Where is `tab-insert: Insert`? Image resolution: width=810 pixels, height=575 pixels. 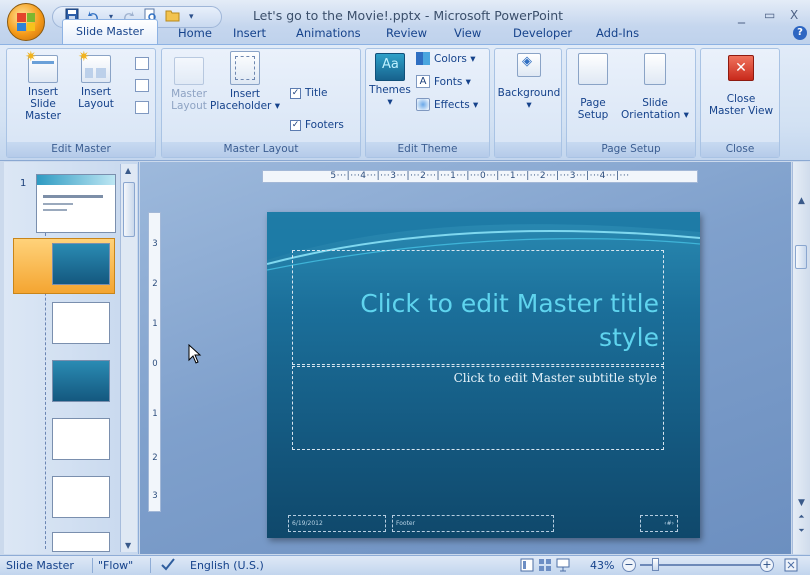
tab-insert: Insert is located at coordinates (249, 33).